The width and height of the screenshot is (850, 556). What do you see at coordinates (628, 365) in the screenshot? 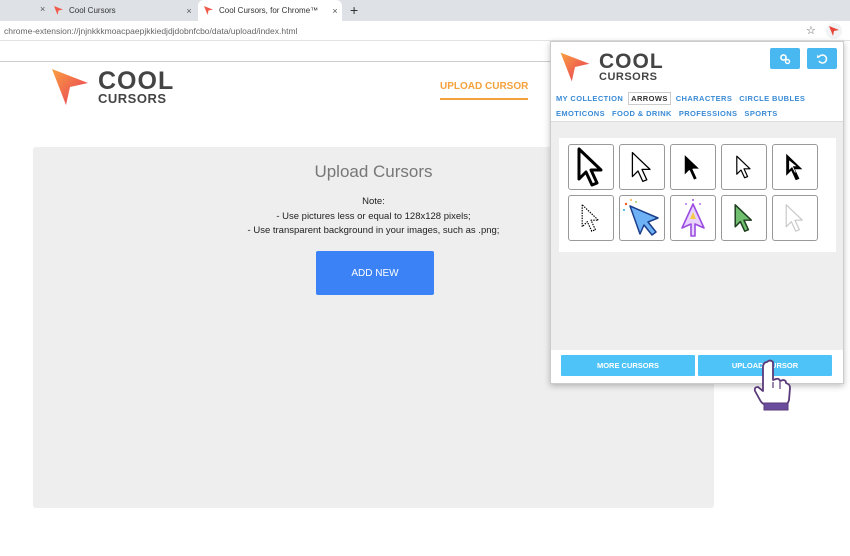
I see `more-cursors-button: MORE CURSORS` at bounding box center [628, 365].